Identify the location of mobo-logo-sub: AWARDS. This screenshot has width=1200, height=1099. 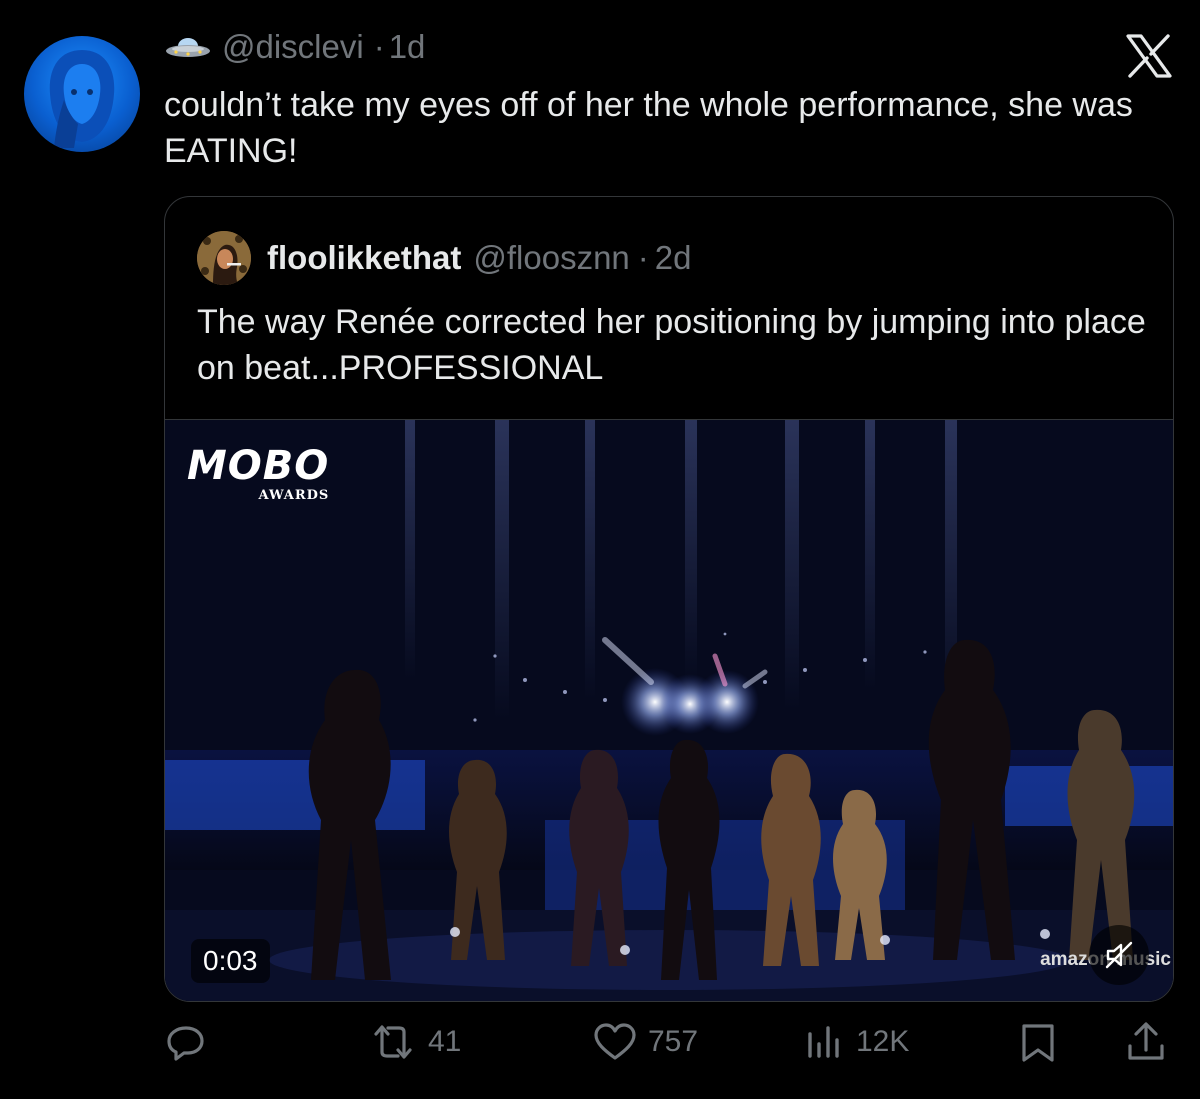
(294, 495).